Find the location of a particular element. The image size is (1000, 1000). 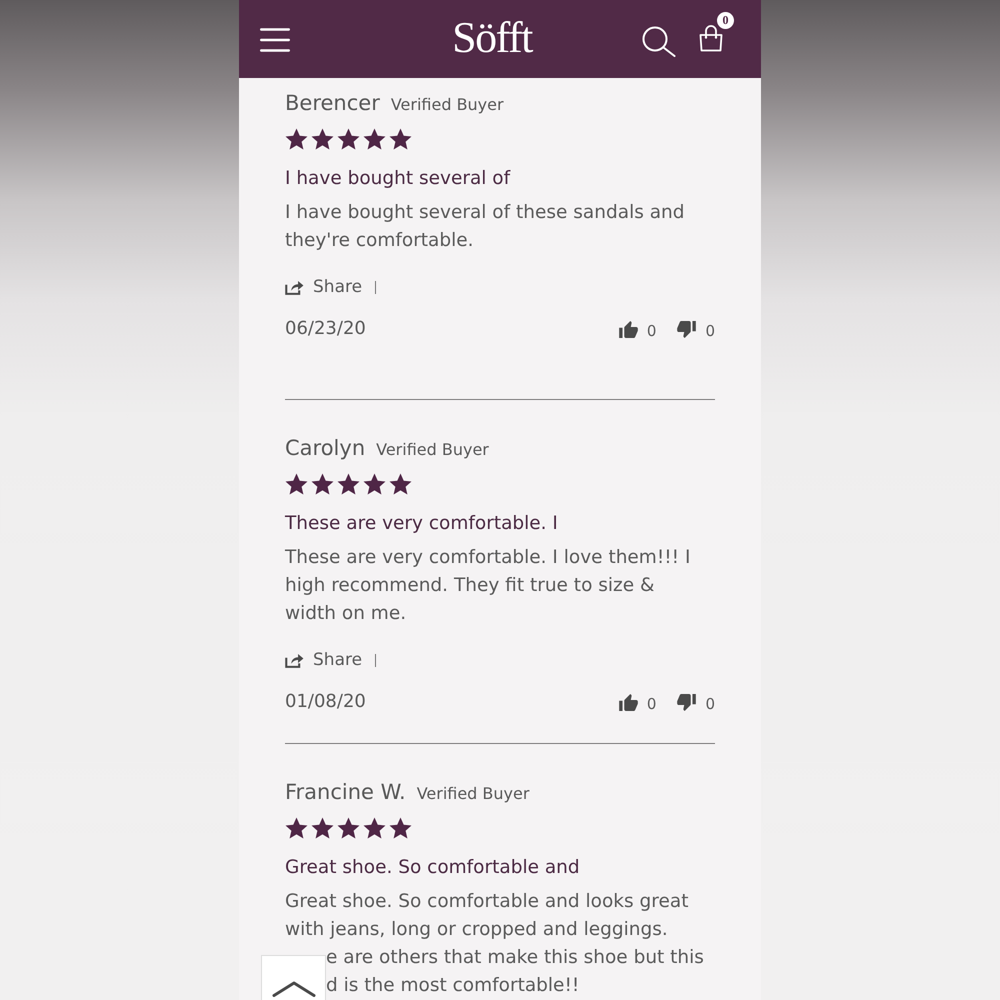

scroll-to-top-button is located at coordinates (293, 977).